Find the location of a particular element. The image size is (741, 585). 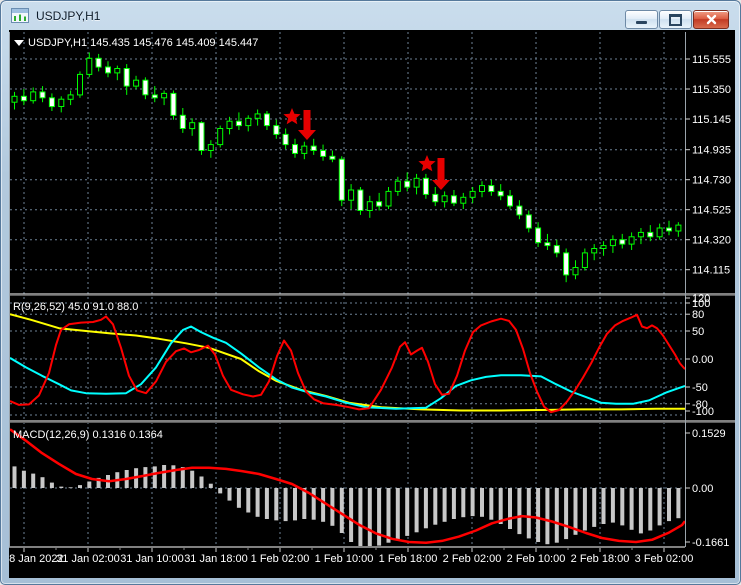

restore-button is located at coordinates (675, 19).